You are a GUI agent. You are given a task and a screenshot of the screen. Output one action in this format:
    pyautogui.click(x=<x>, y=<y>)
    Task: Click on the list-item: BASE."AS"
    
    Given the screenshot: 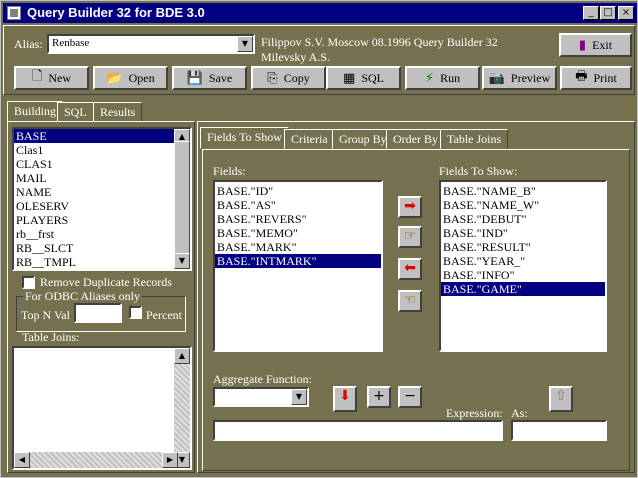 What is the action you would take?
    pyautogui.click(x=298, y=205)
    